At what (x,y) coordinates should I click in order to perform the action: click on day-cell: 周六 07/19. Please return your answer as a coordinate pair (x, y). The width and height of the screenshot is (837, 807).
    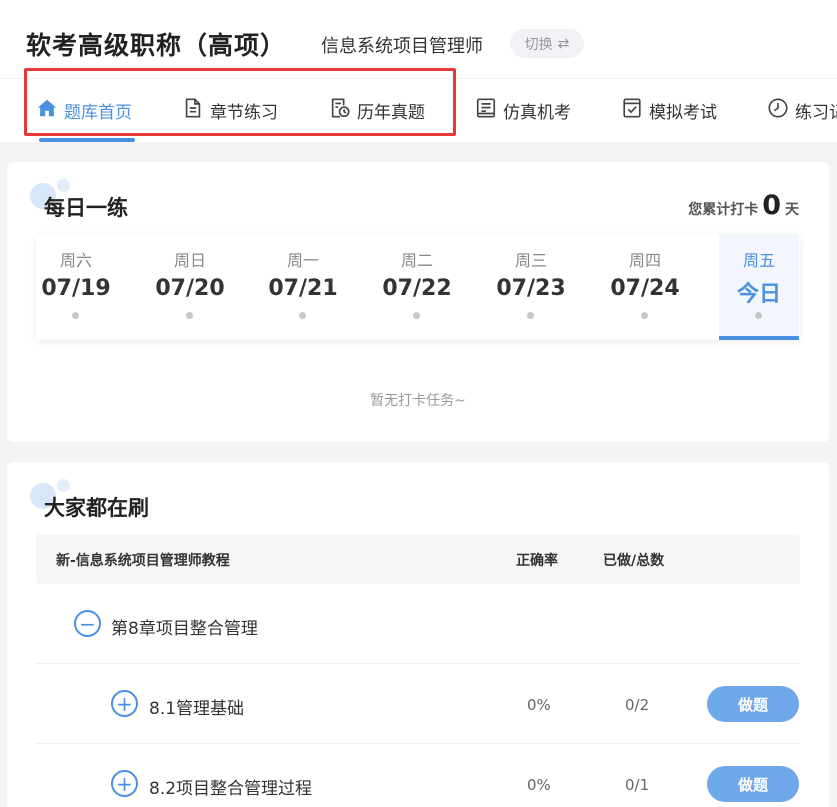
    Looking at the image, I should click on (76, 287).